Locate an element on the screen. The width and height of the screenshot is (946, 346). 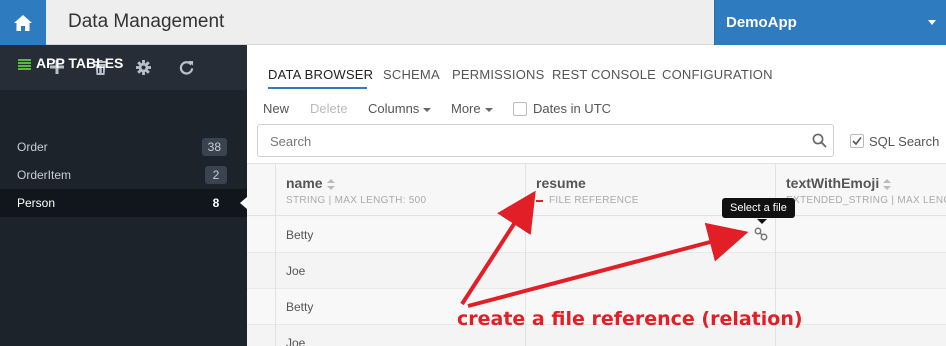
sidebar-item-label: Person is located at coordinates (36, 203).